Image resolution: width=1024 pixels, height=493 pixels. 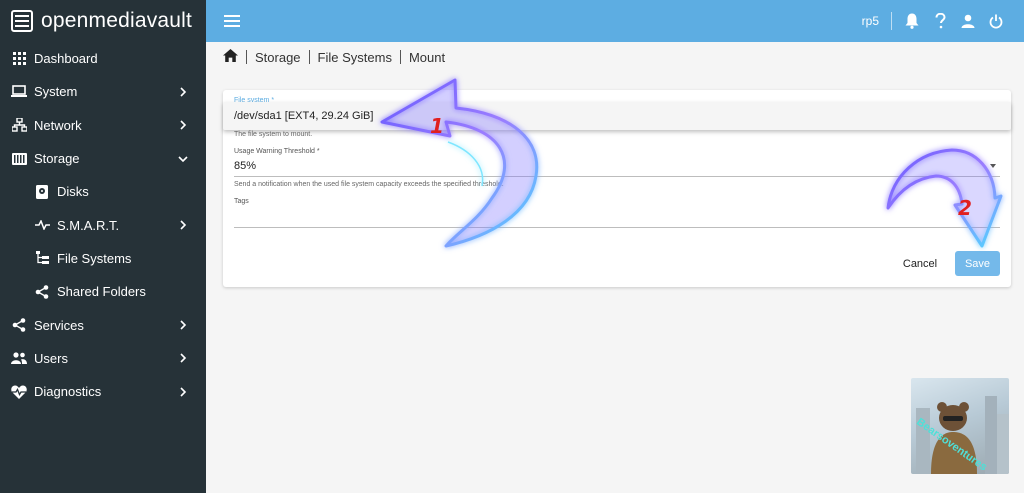 What do you see at coordinates (968, 21) in the screenshot?
I see `user-icon` at bounding box center [968, 21].